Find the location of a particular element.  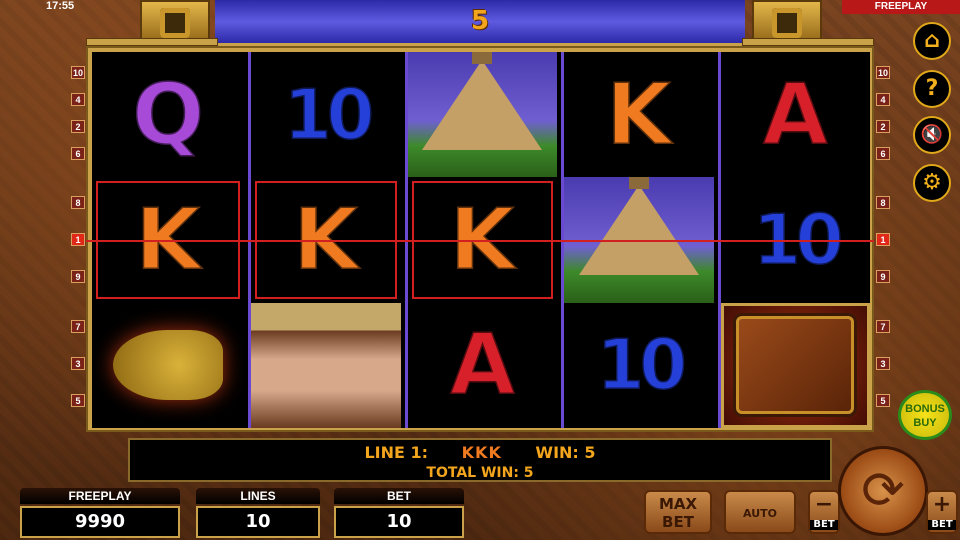

bonus-buy-button: BONUS BUY is located at coordinates (925, 415).